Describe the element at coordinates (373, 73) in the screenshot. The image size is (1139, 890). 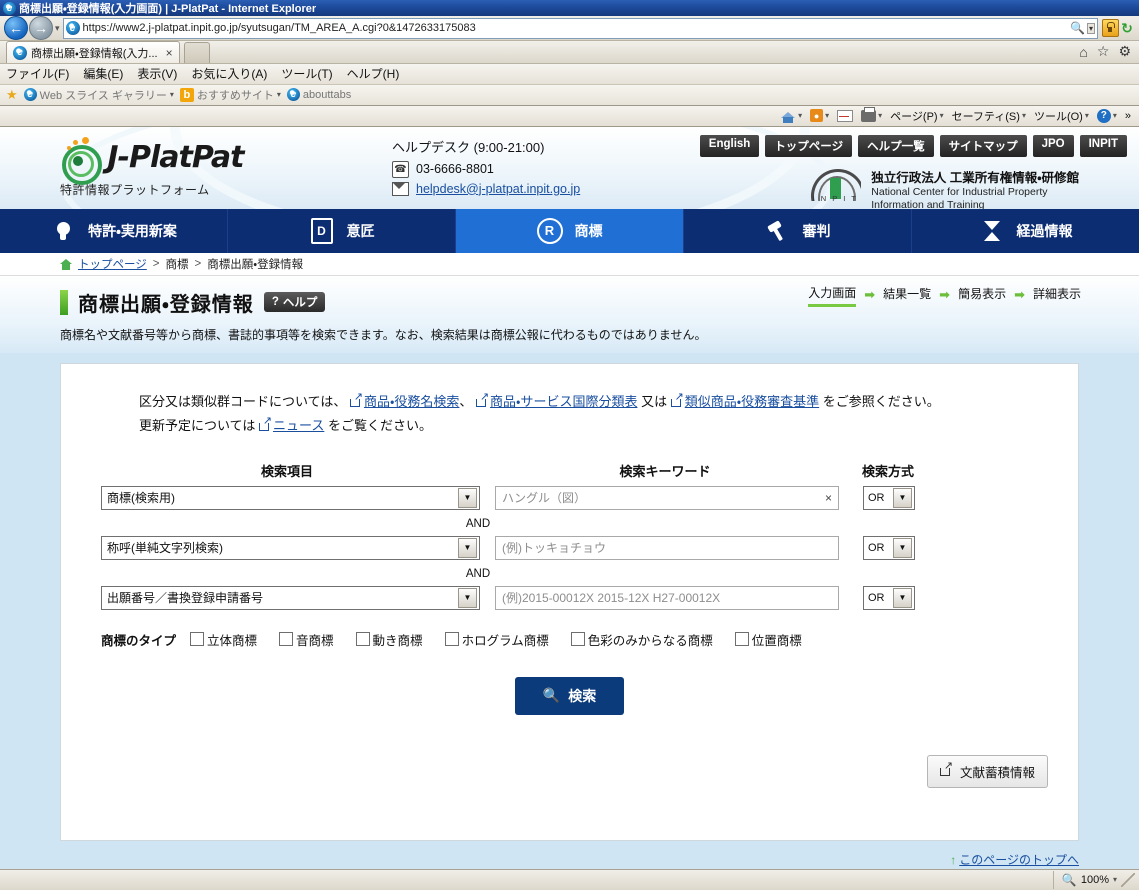
I see `menu-help: ヘルプ(H)` at that location.